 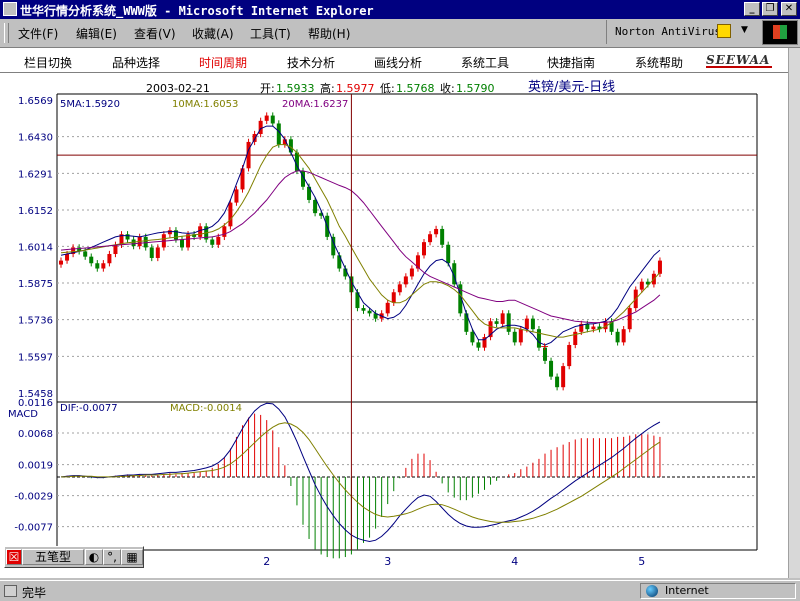 I want to click on y-tick-label: 1.6569, so click(x=35, y=101).